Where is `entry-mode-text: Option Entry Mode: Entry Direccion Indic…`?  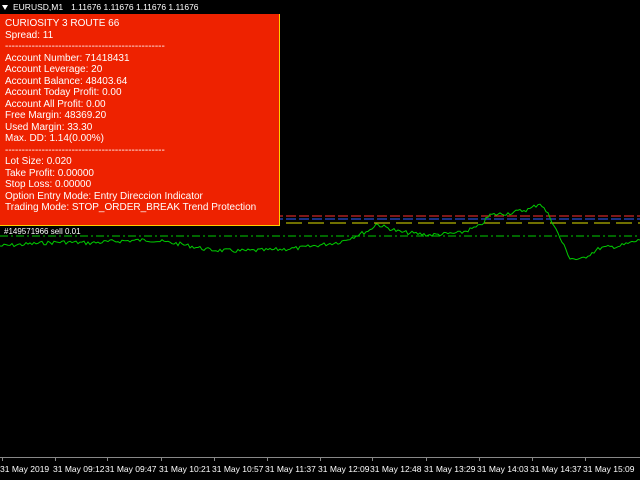
entry-mode-text: Option Entry Mode: Entry Direccion Indic… is located at coordinates (104, 196).